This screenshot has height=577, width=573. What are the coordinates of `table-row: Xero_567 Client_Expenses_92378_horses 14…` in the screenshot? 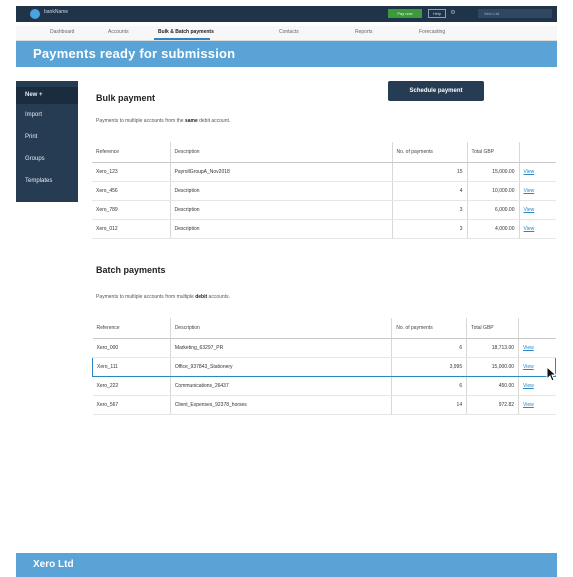 It's located at (324, 405).